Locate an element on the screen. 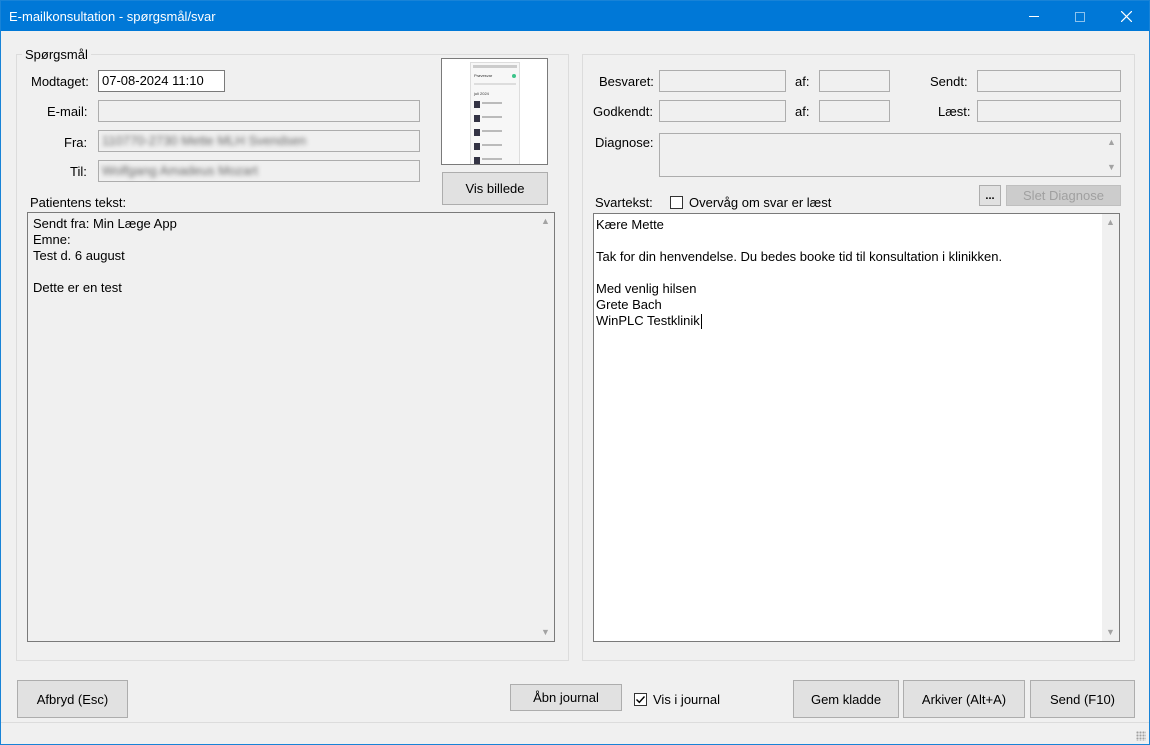 This screenshot has height=745, width=1150. archive-button: Arkiver (Alt+A) is located at coordinates (964, 699).